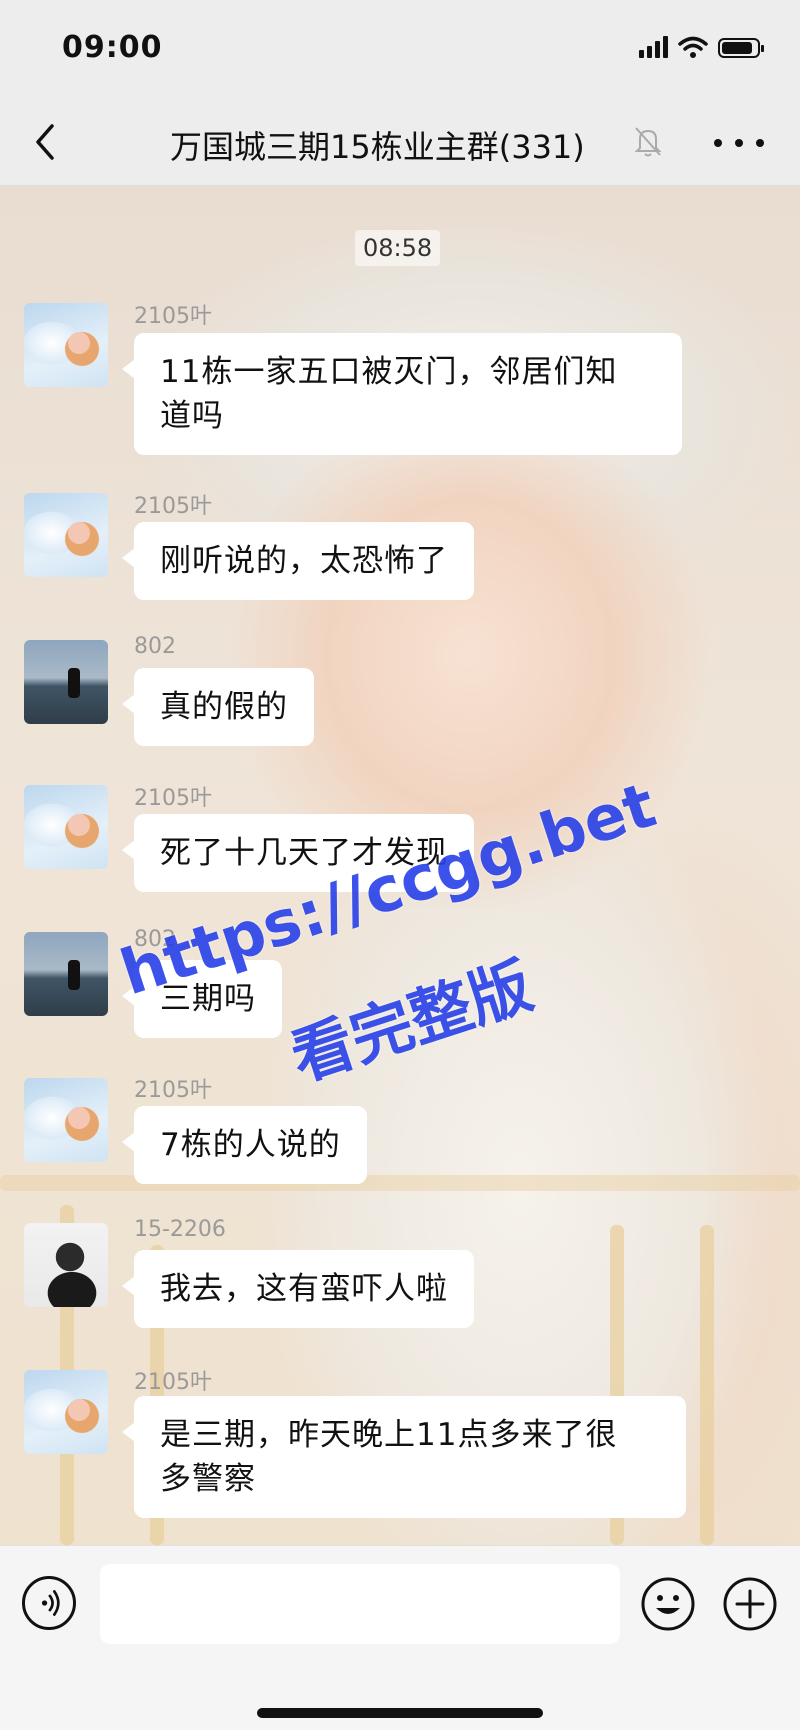  Describe the element at coordinates (155, 646) in the screenshot. I see `sender-name: 802` at that location.